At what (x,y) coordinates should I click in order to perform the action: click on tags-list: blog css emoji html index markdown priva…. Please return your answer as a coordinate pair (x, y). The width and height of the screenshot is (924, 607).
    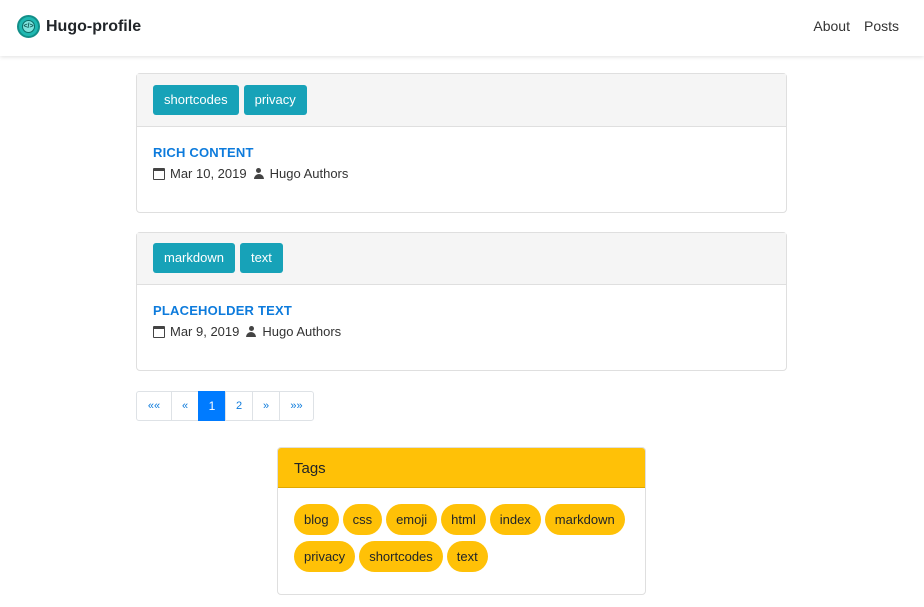
    Looking at the image, I should click on (461, 530).